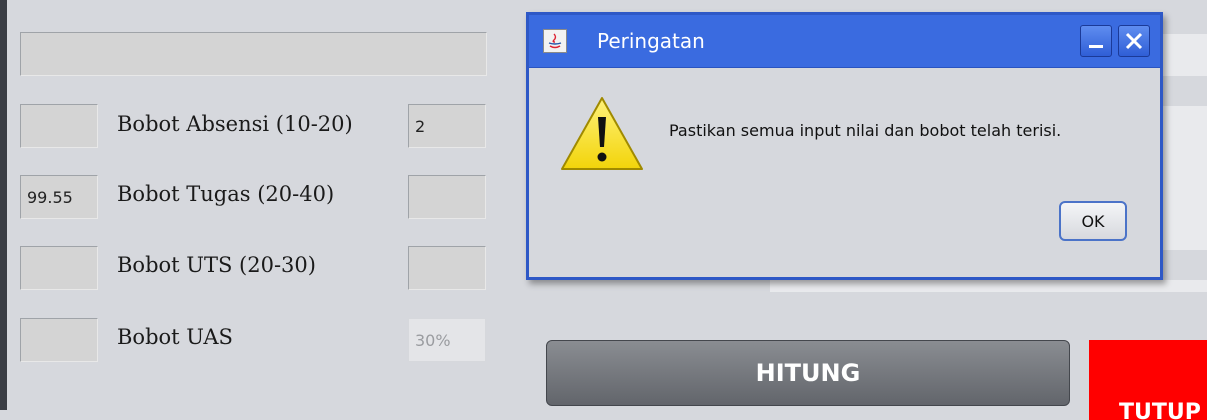 The image size is (1207, 420). Describe the element at coordinates (447, 197) in the screenshot. I see `tugas-weight-field` at that location.